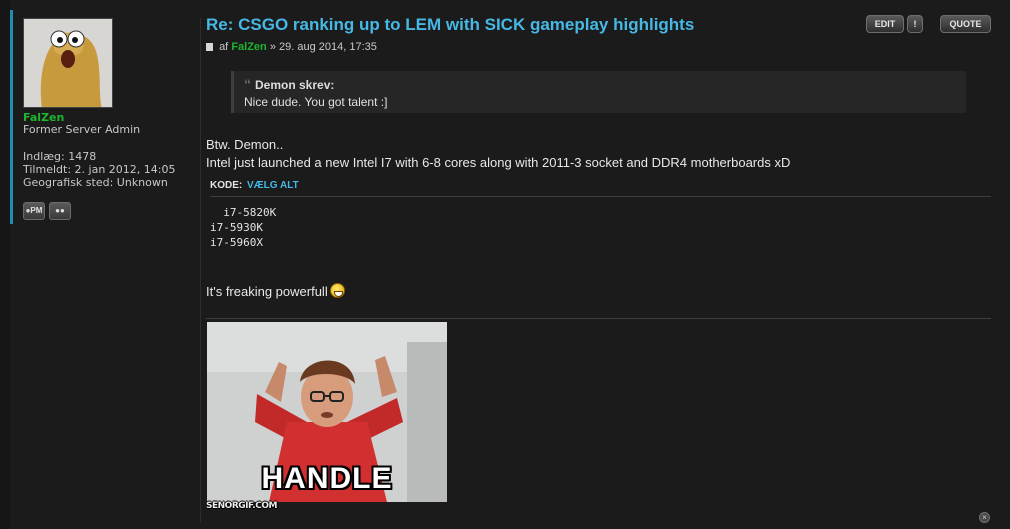 This screenshot has width=1010, height=529. What do you see at coordinates (327, 478) in the screenshot?
I see `gif-caption: HANDLE` at bounding box center [327, 478].